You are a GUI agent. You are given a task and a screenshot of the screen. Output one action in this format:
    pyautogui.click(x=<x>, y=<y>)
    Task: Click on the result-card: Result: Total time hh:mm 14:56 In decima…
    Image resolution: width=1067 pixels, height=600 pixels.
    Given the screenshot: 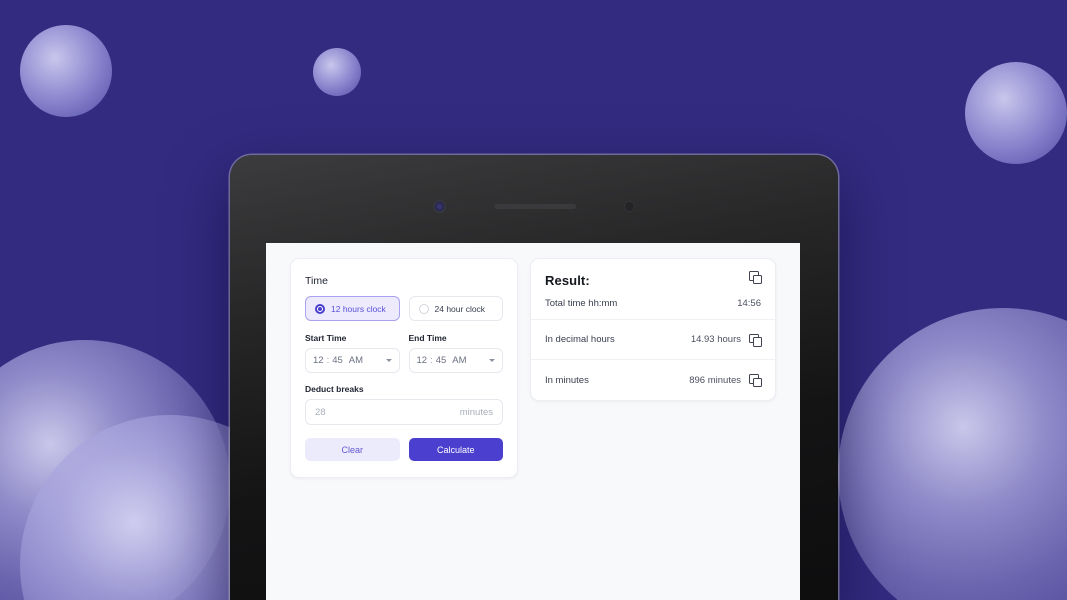 What is the action you would take?
    pyautogui.click(x=653, y=329)
    